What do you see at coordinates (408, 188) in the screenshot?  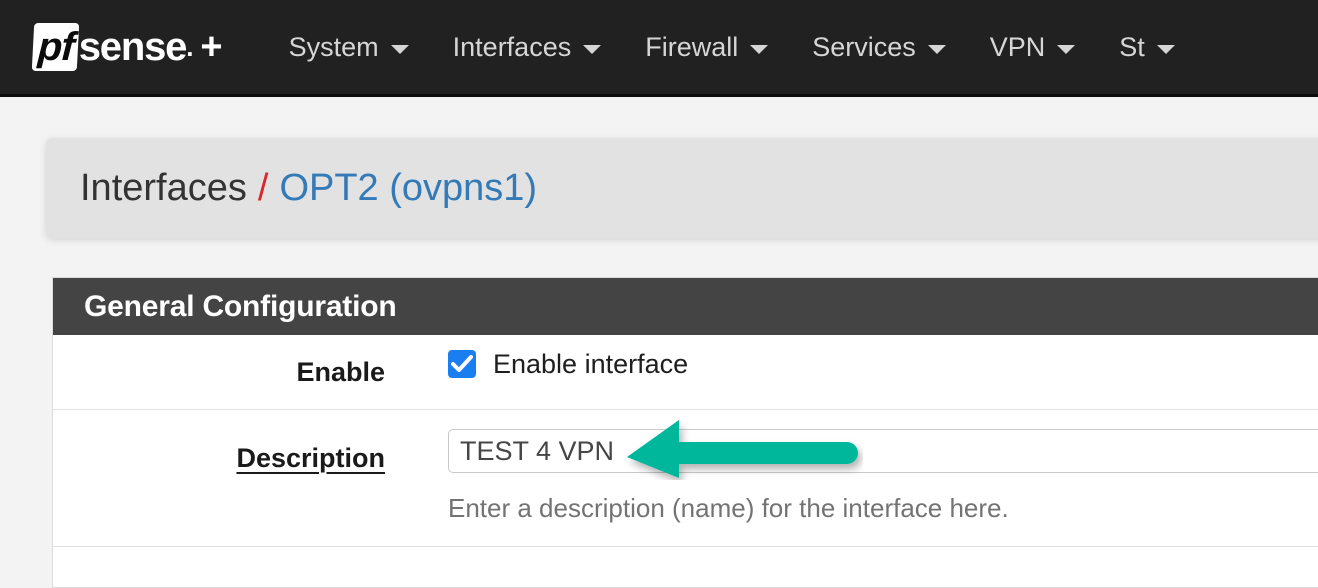 I see `breadcrumb-current-link: OPT2 (ovpns1)` at bounding box center [408, 188].